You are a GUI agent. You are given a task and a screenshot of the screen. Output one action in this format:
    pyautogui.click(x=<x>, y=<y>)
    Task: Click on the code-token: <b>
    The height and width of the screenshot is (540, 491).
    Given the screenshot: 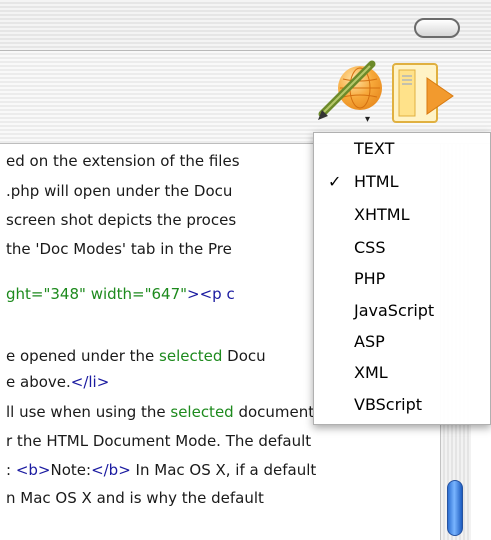 What is the action you would take?
    pyautogui.click(x=33, y=470)
    